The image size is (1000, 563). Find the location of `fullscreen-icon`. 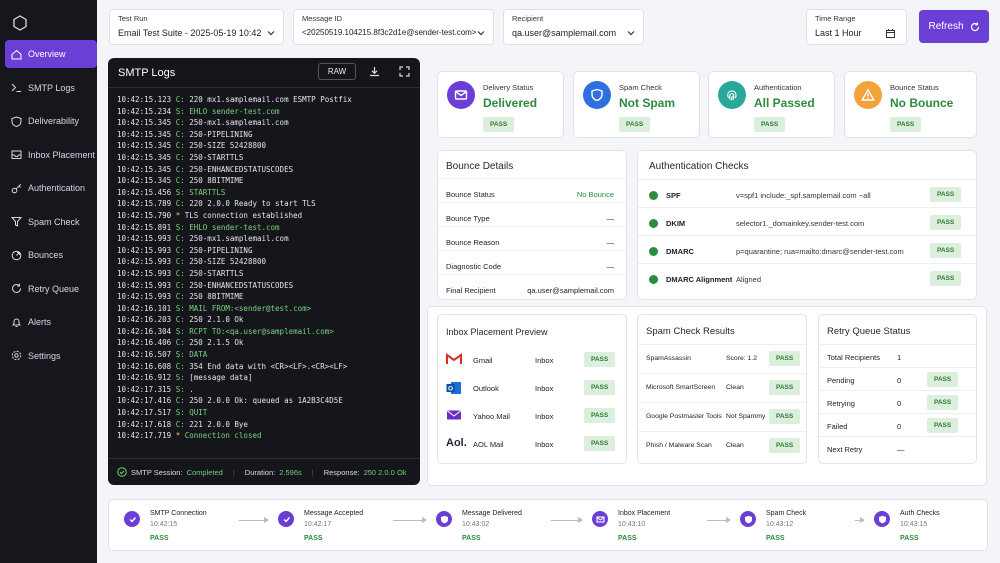

fullscreen-icon is located at coordinates (404, 71).